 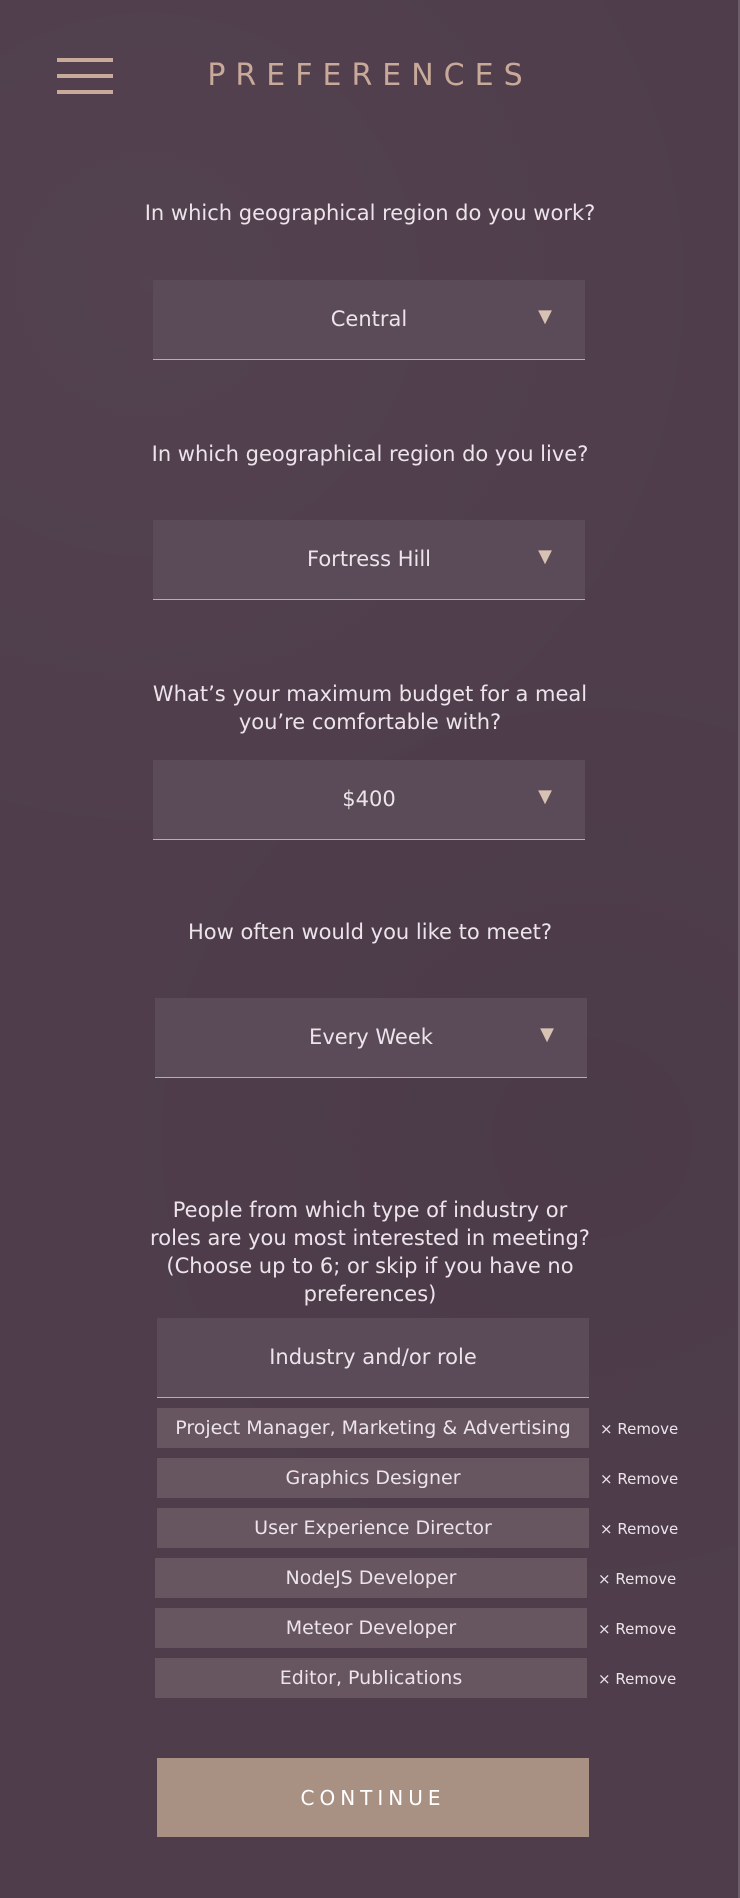 I want to click on role-tag: Editor, Publications, so click(x=371, y=1678).